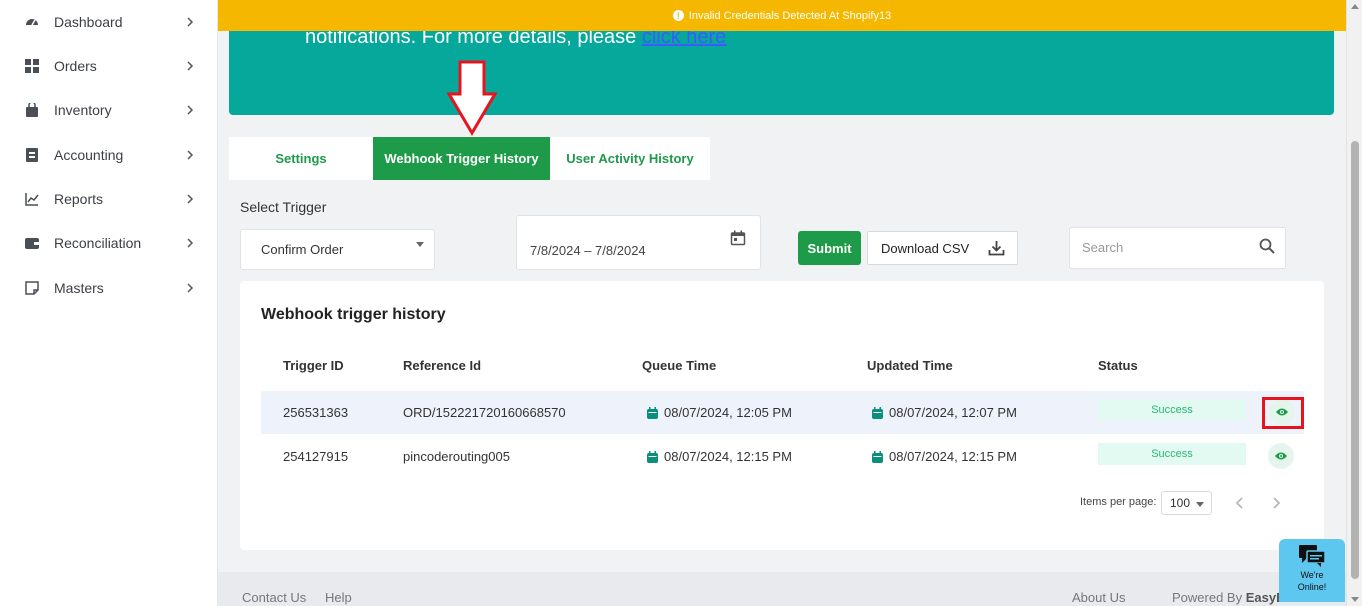 This screenshot has height=606, width=1362. I want to click on column-header-status: Status, so click(1118, 365).